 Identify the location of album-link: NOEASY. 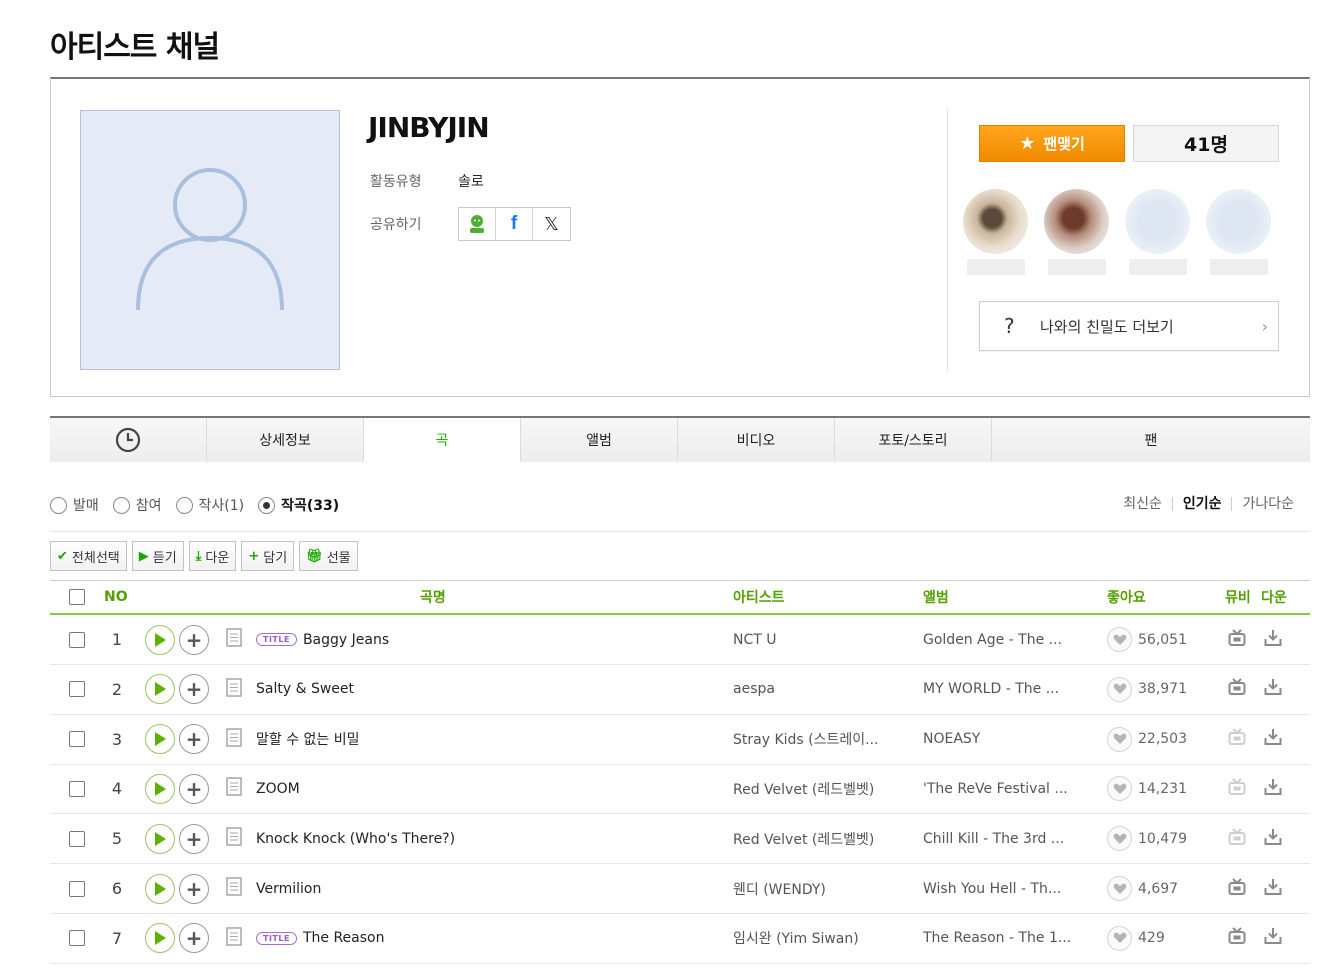
(1005, 739).